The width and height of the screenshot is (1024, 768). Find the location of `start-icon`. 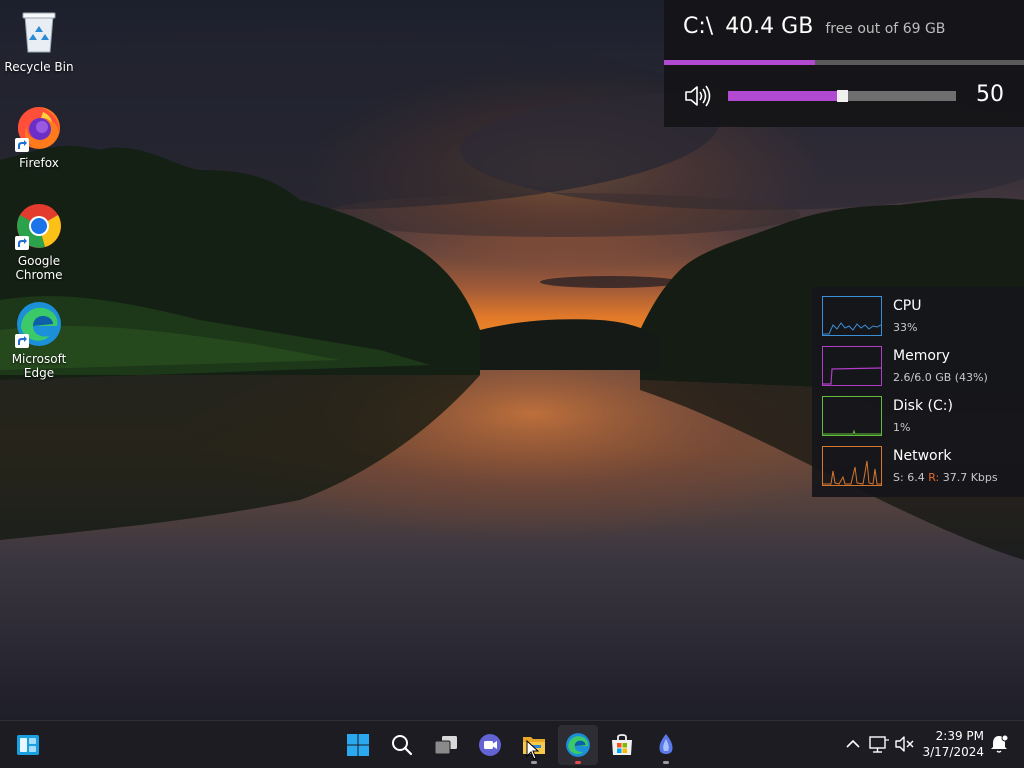

start-icon is located at coordinates (358, 745).